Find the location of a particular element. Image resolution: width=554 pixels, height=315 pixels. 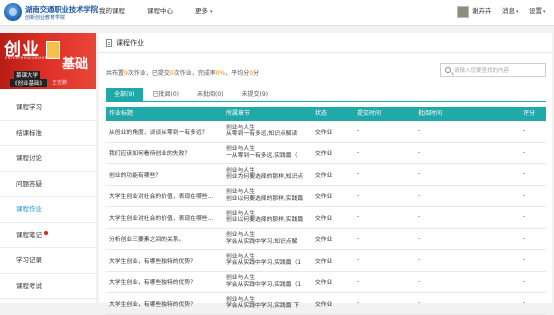

sidebar-item-homework: 课程作业 is located at coordinates (48, 210).